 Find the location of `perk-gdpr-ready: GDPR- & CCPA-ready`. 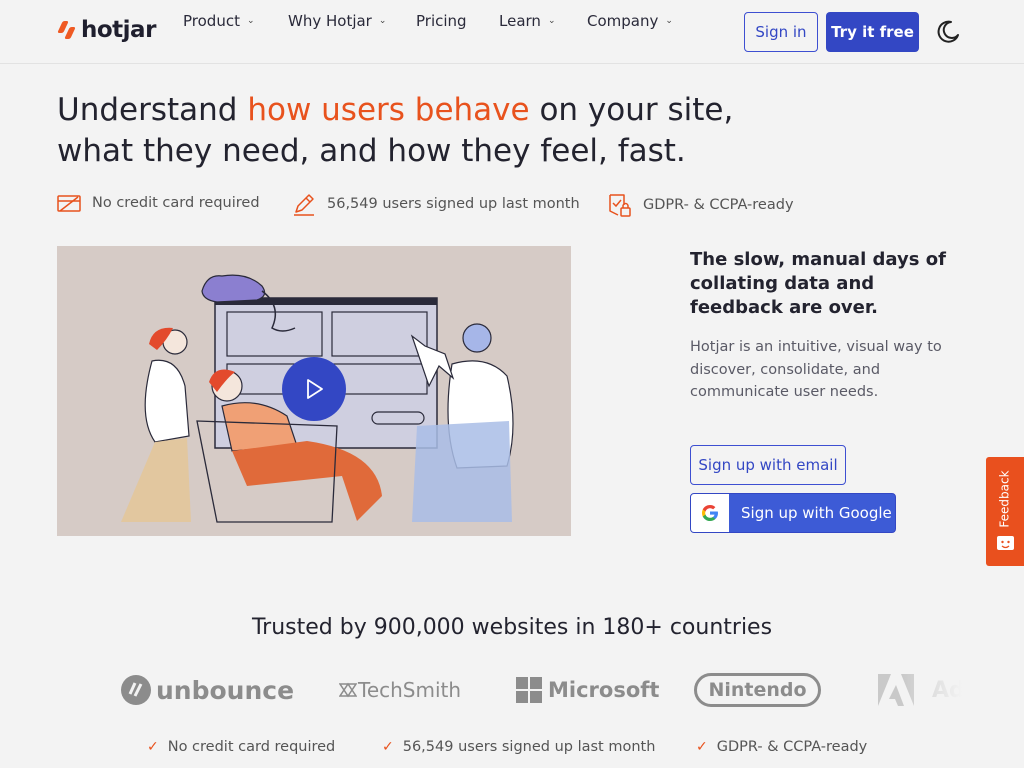

perk-gdpr-ready: GDPR- & CCPA-ready is located at coordinates (701, 205).